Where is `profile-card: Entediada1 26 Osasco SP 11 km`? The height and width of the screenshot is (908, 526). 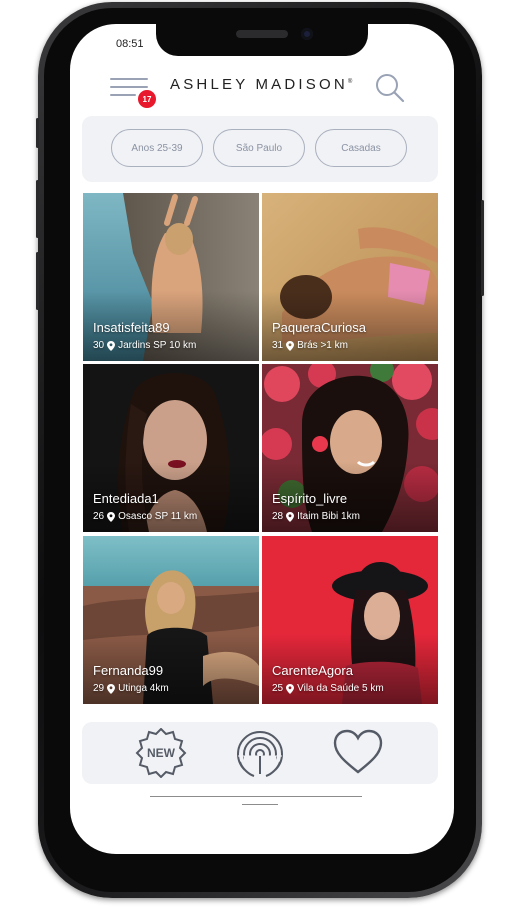 profile-card: Entediada1 26 Osasco SP 11 km is located at coordinates (171, 448).